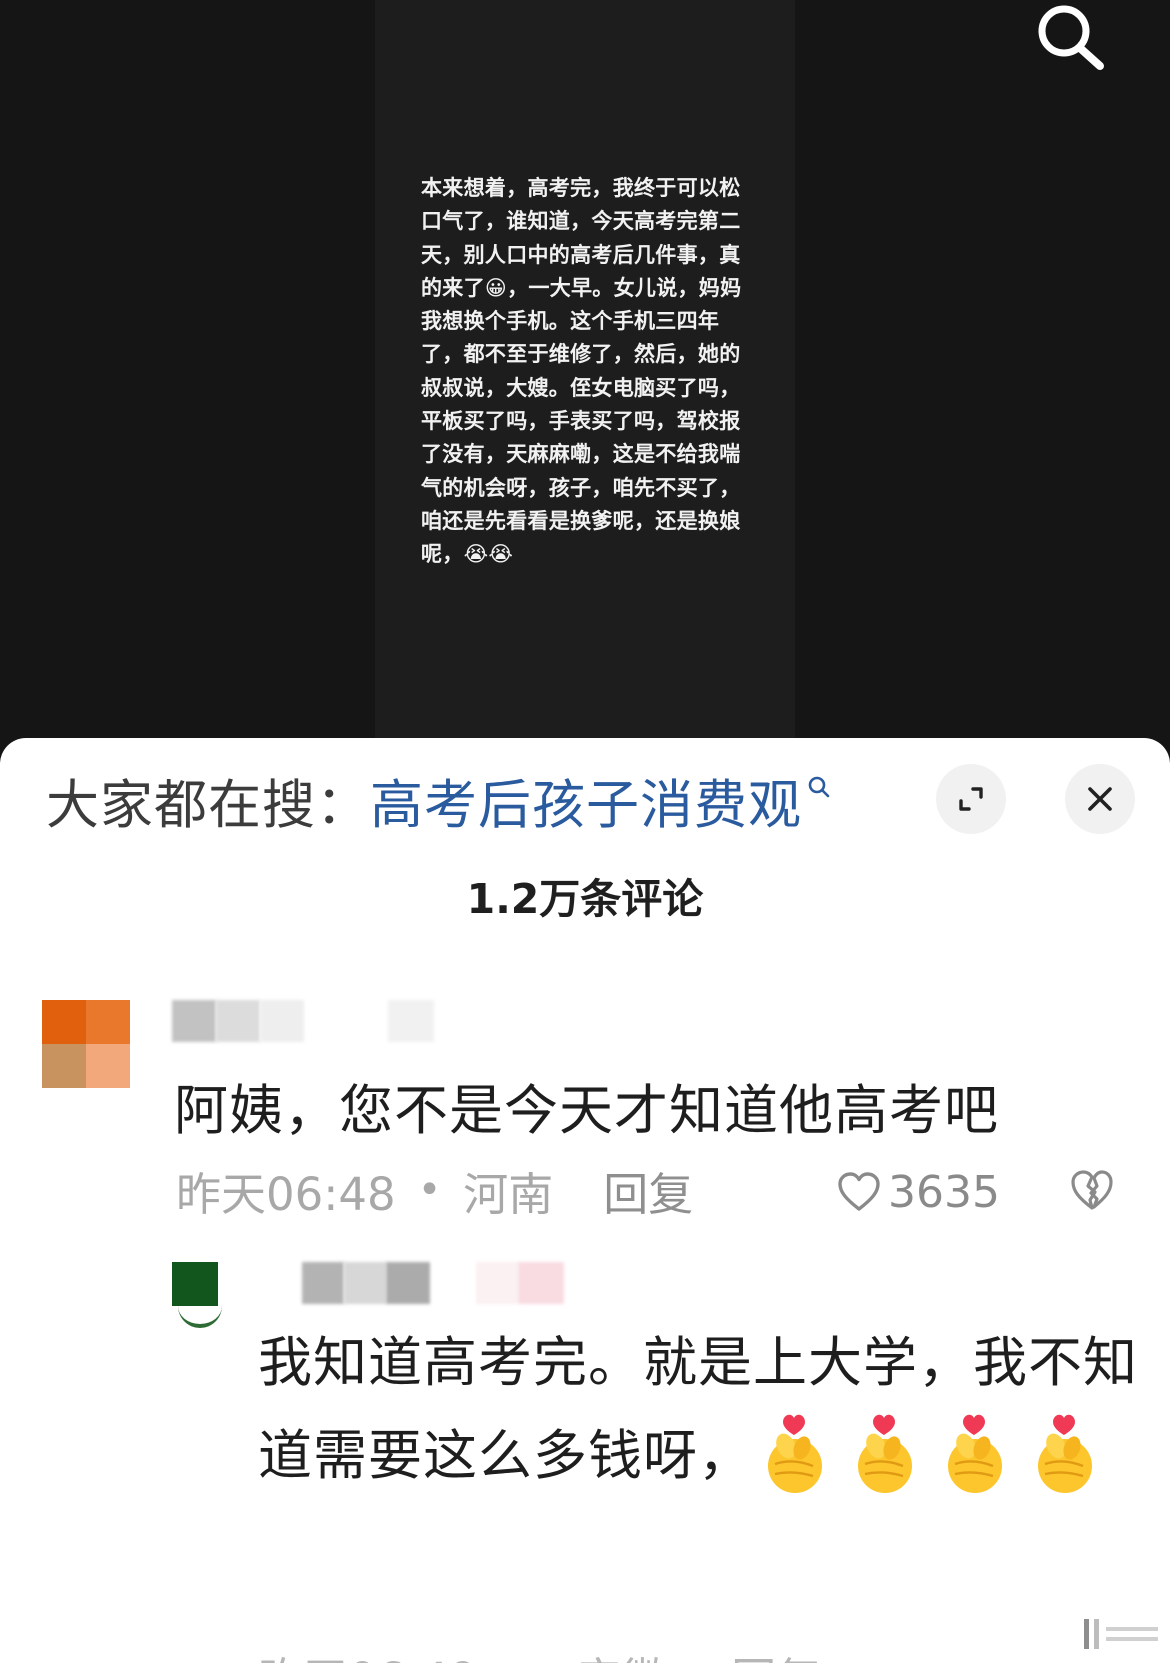 This screenshot has width=1170, height=1663. I want to click on search-icon, so click(1071, 37).